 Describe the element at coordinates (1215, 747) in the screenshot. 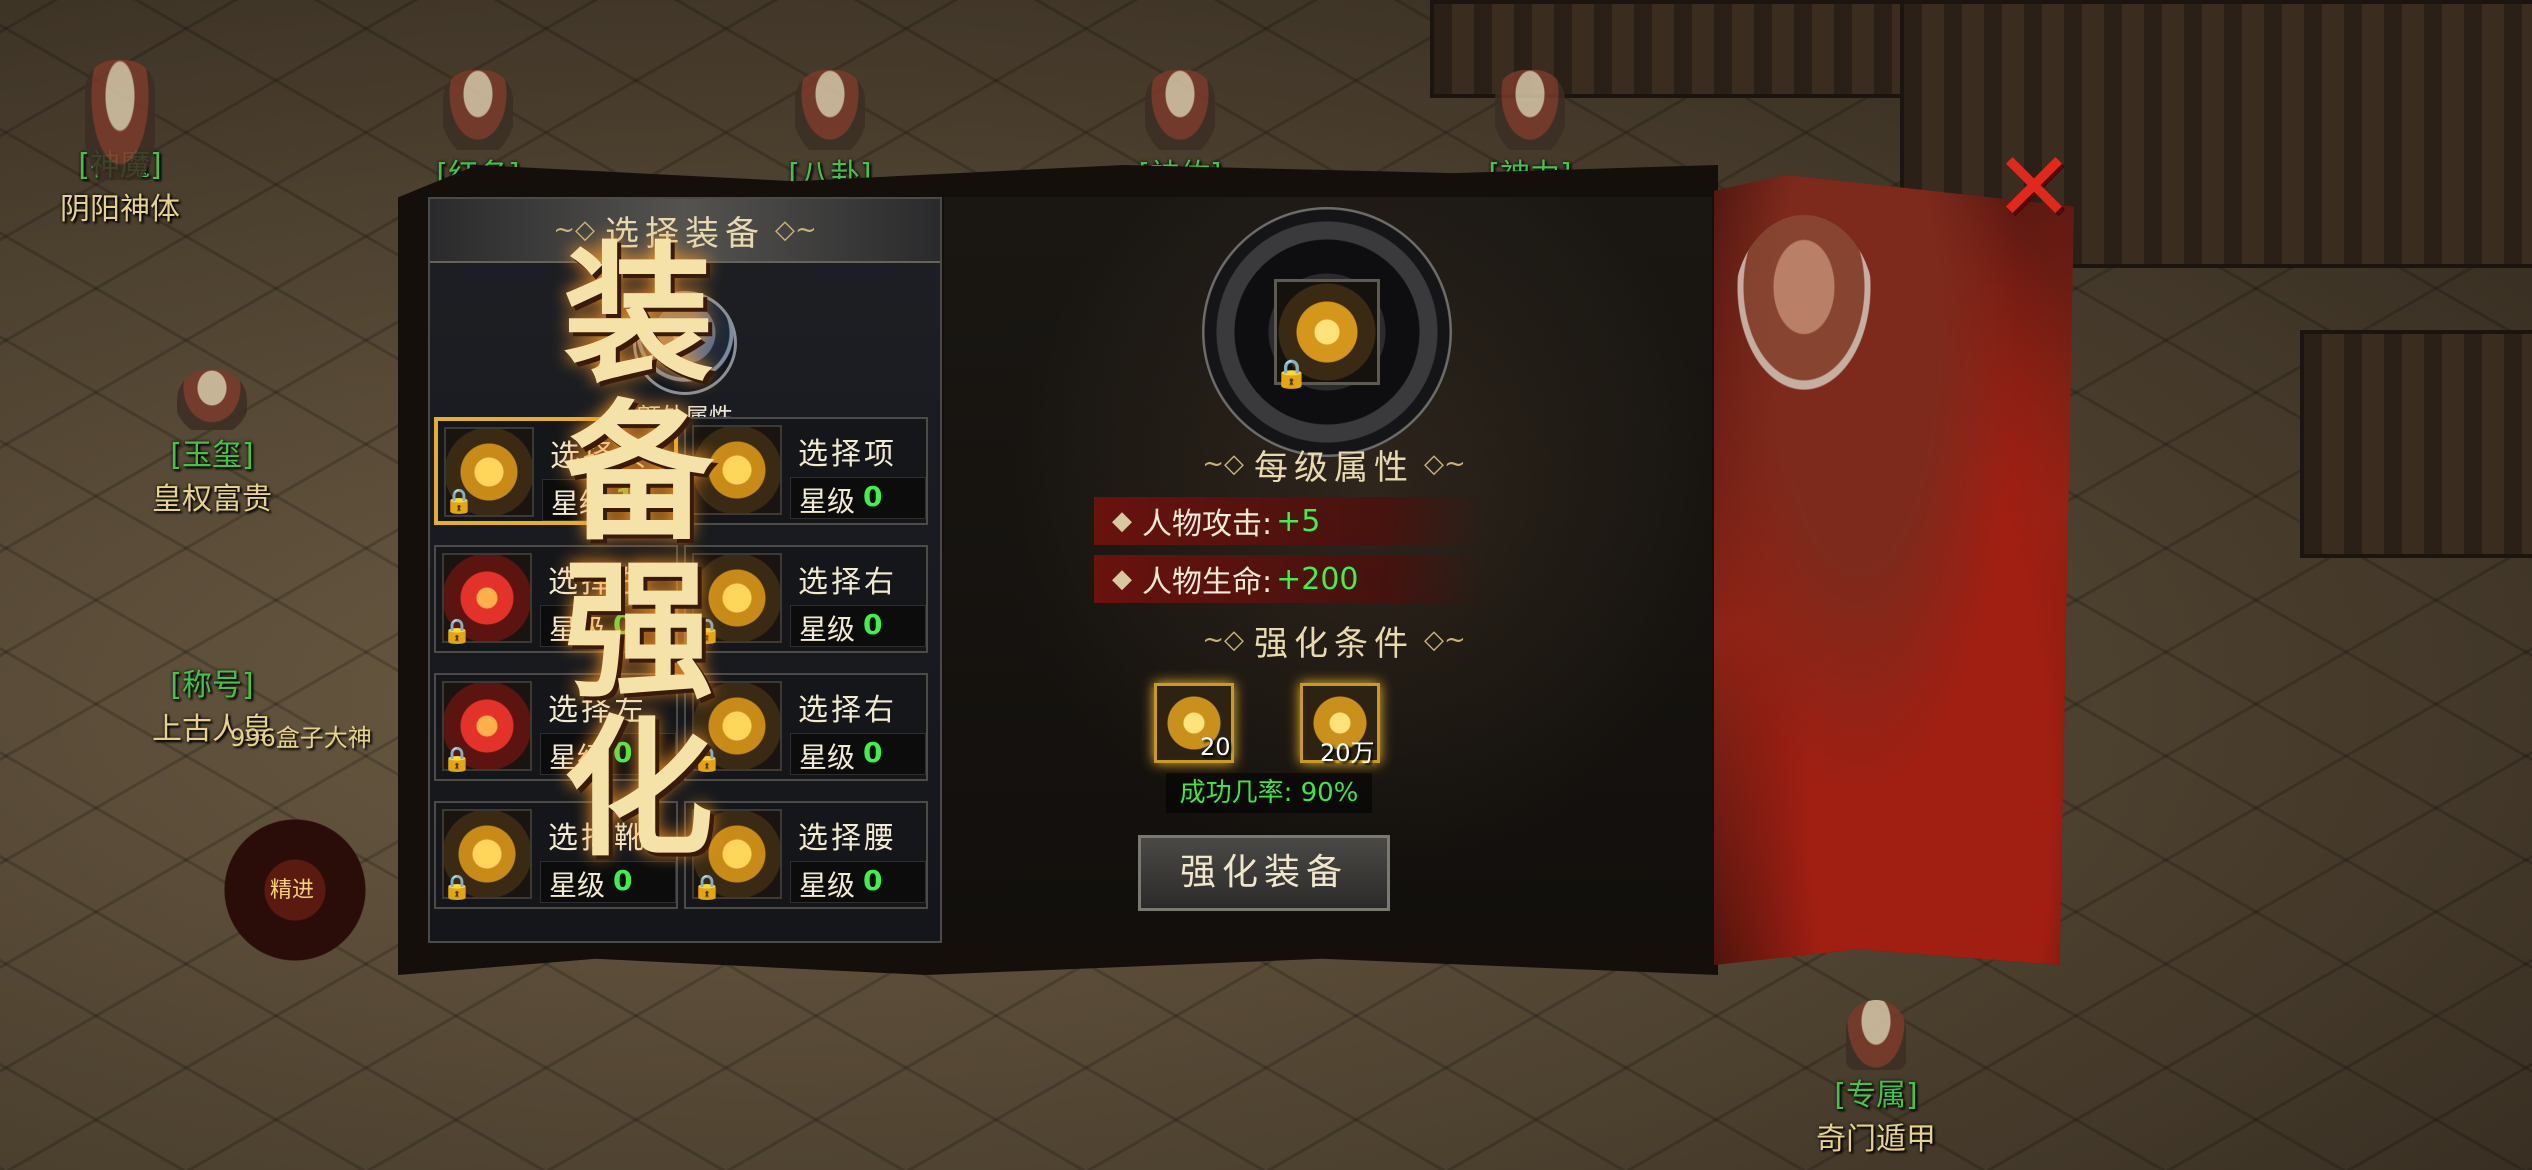

I see `material-count: 20` at that location.